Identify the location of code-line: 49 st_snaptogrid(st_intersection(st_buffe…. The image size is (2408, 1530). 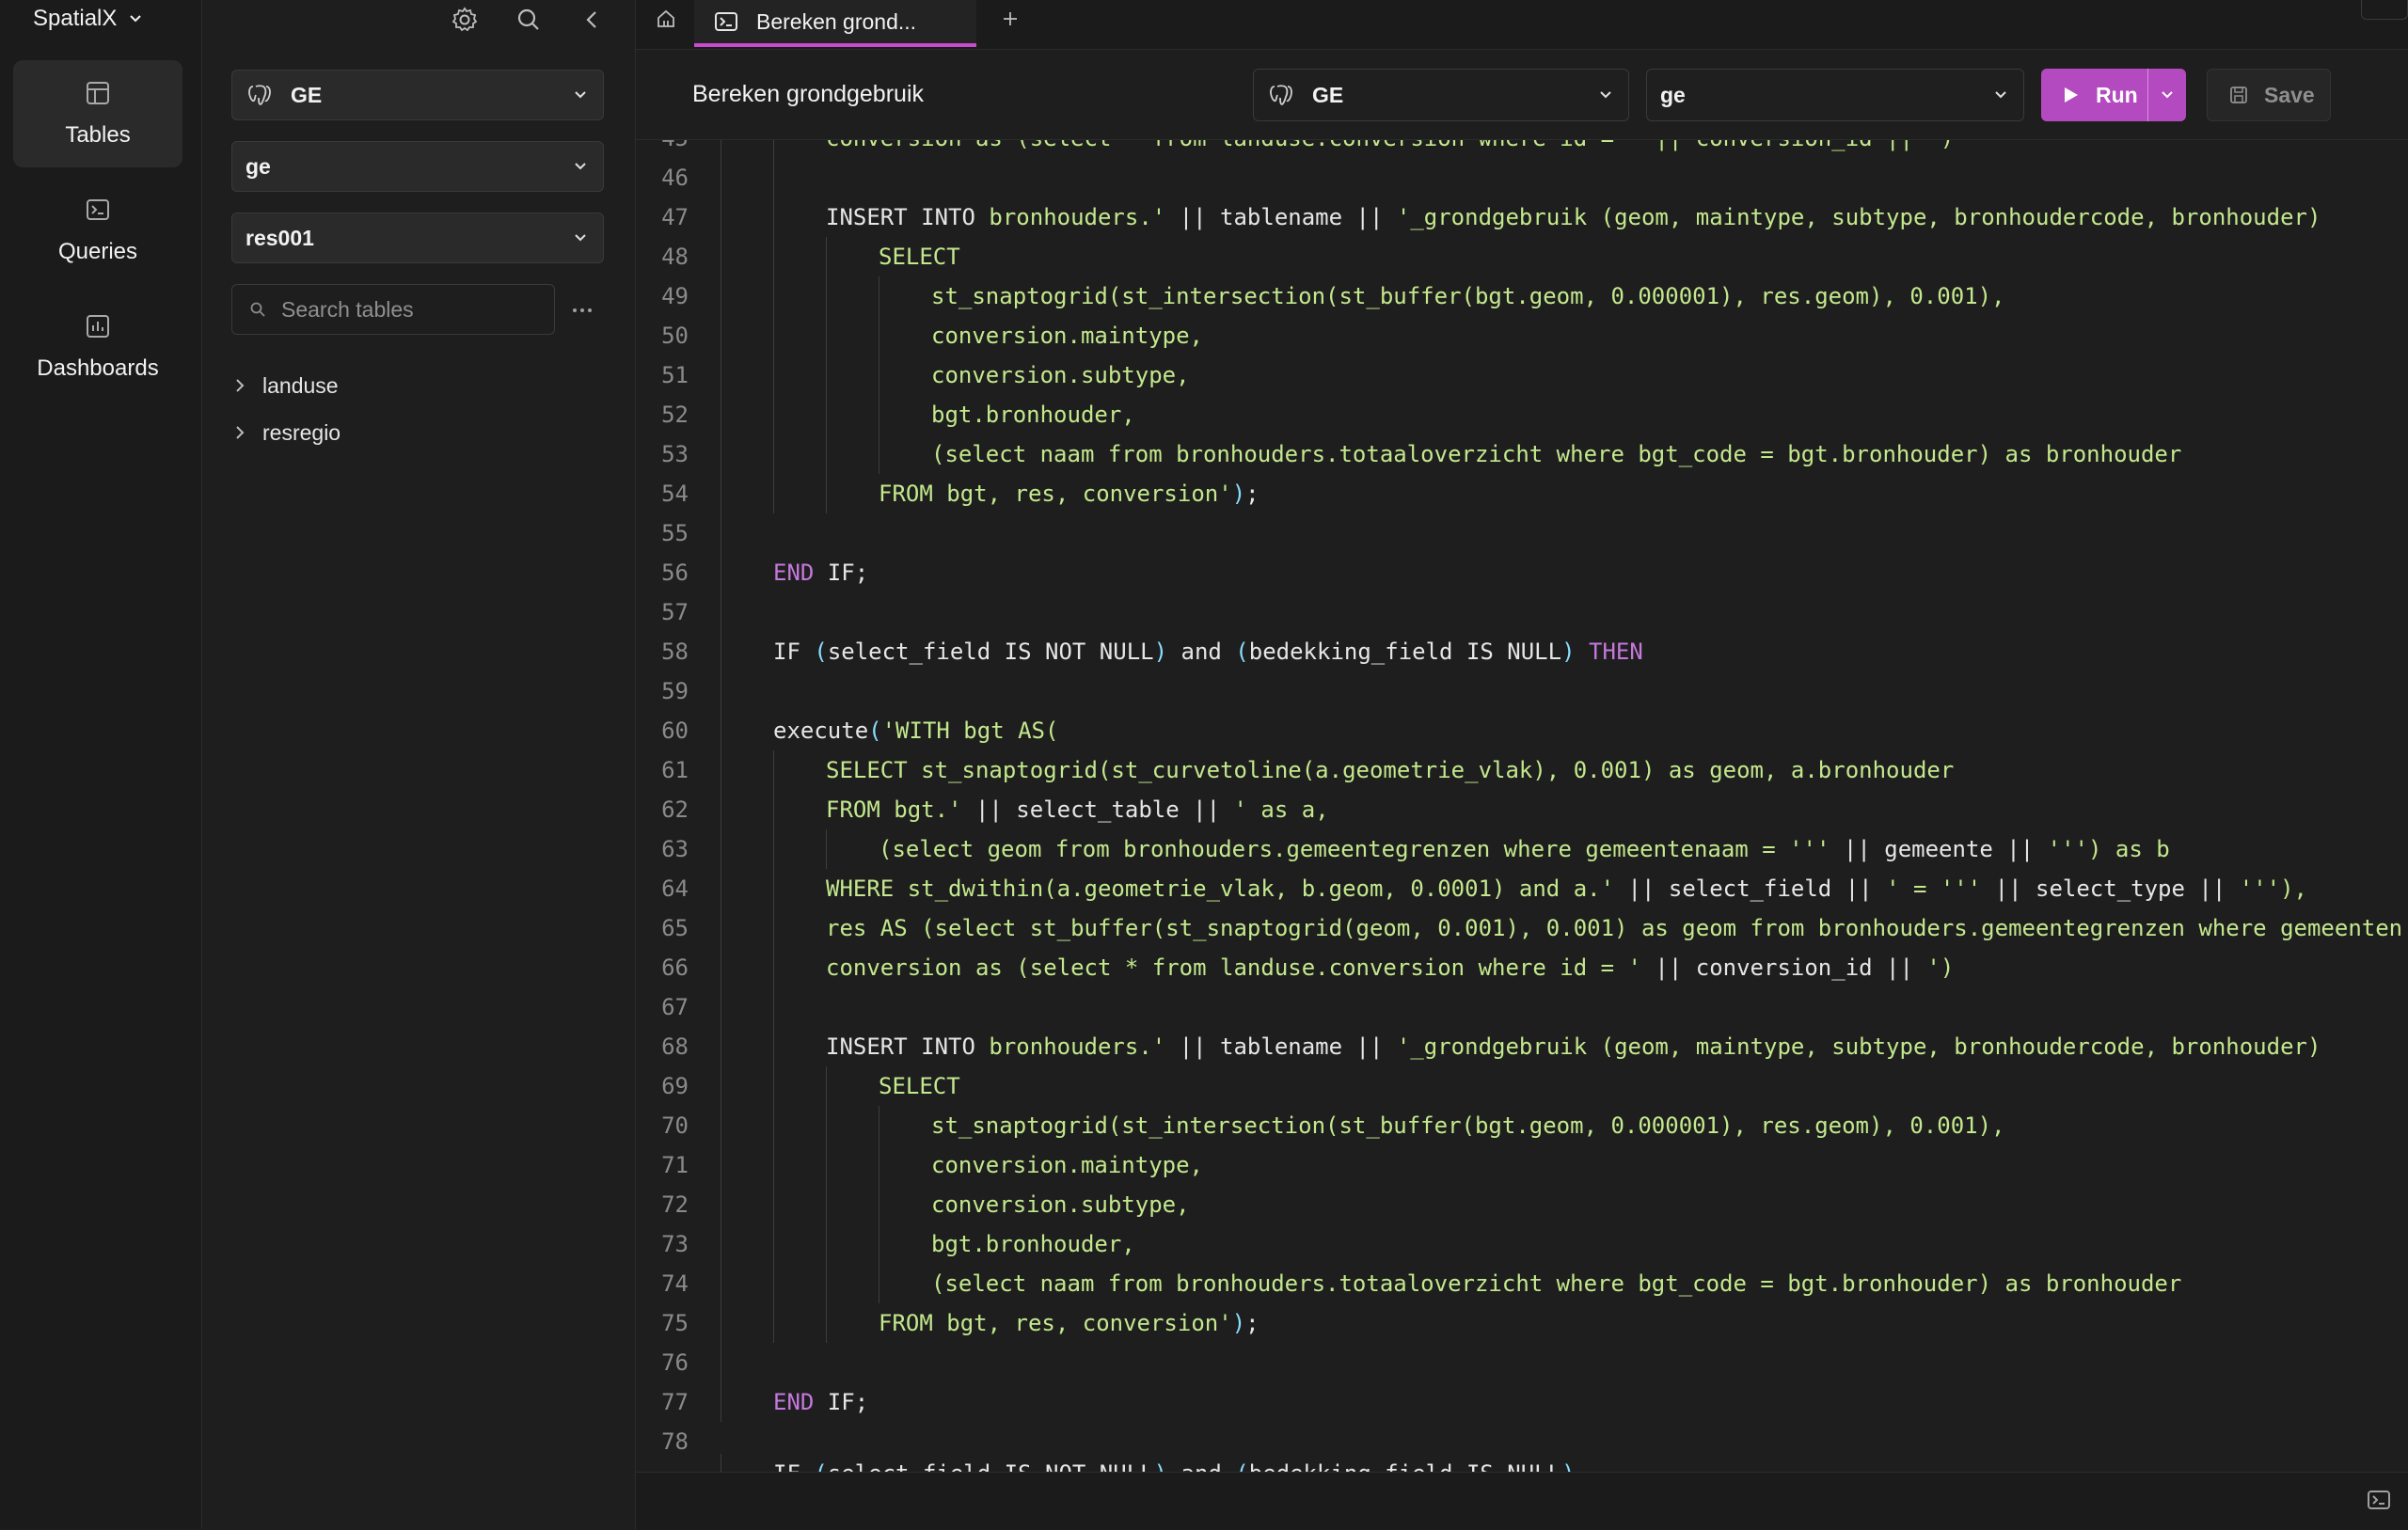
(1522, 296).